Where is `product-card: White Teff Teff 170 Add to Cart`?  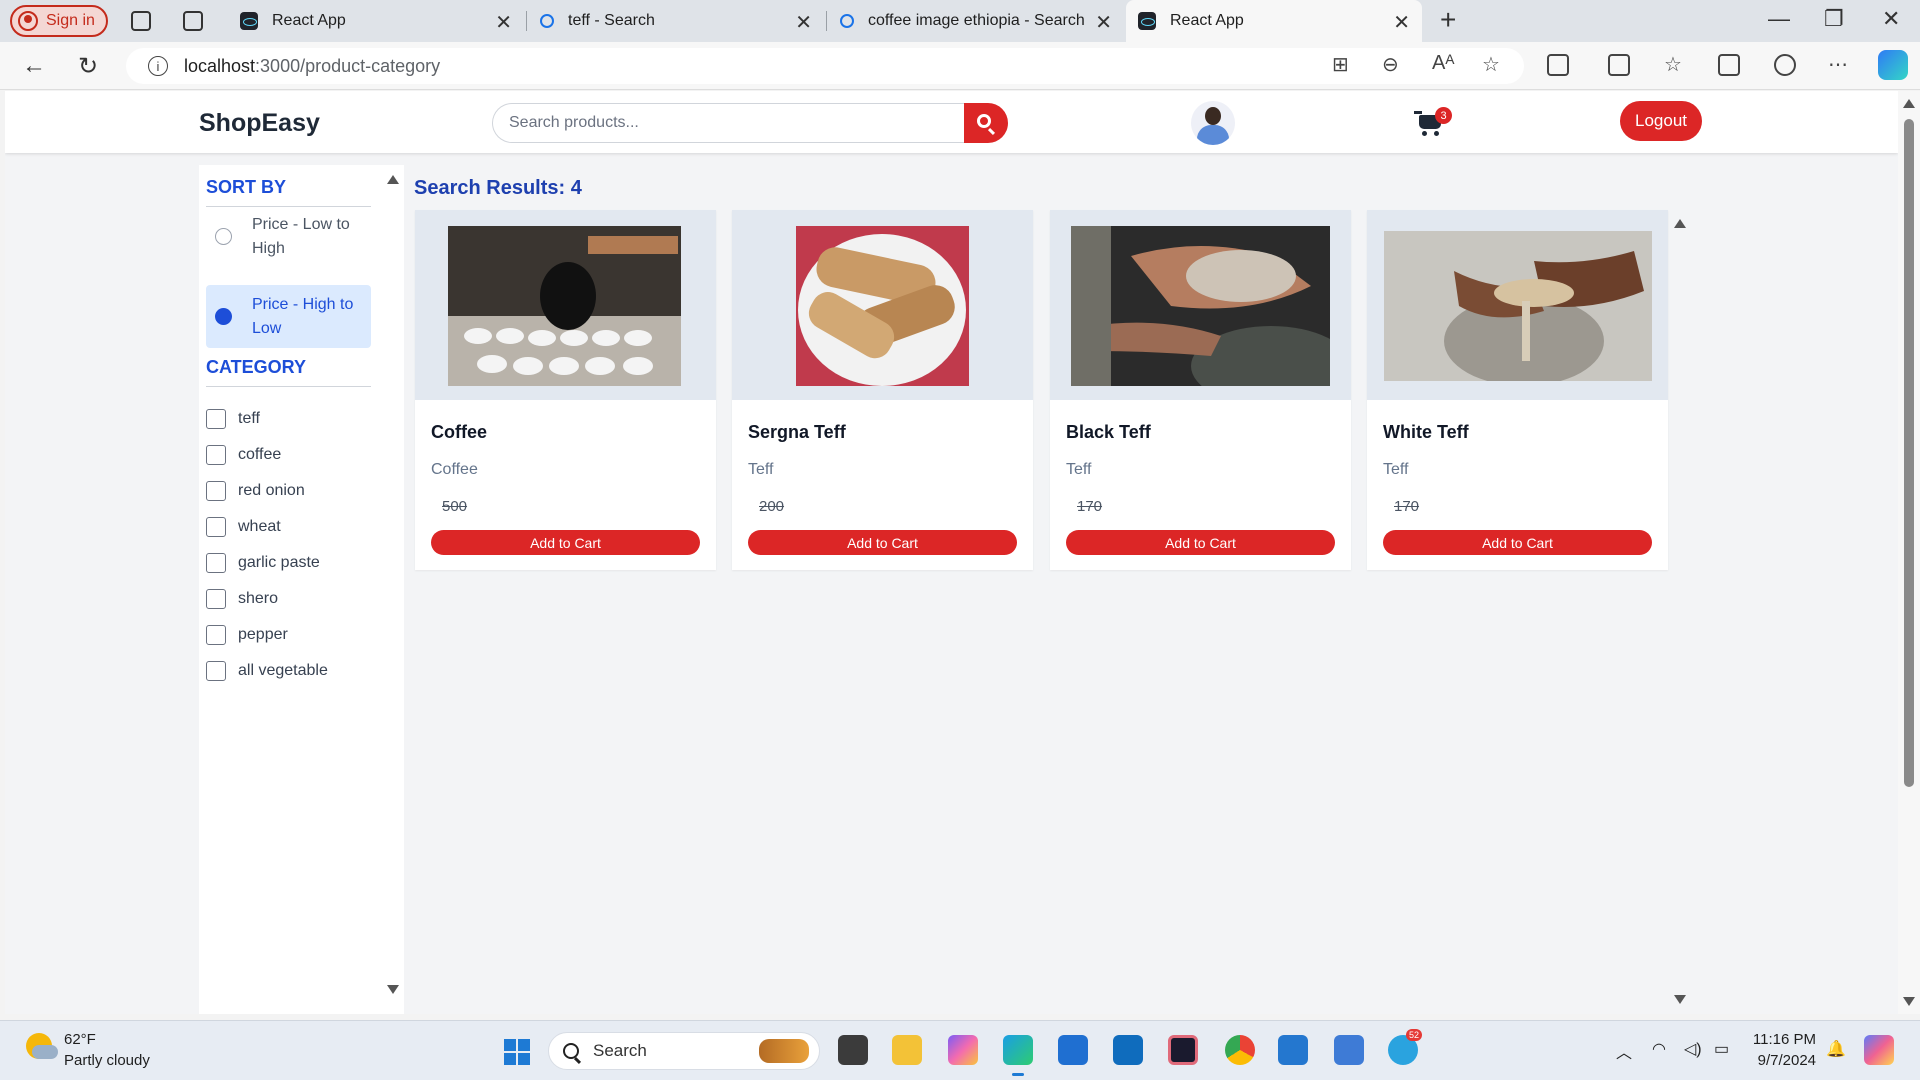 product-card: White Teff Teff 170 Add to Cart is located at coordinates (1517, 390).